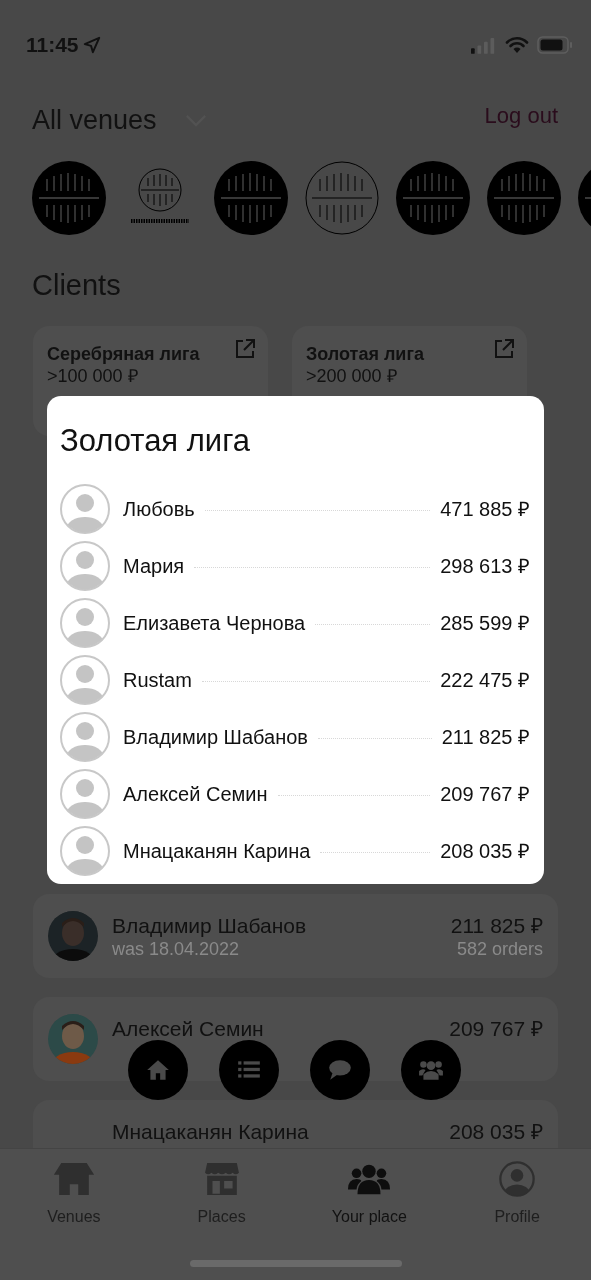  Describe the element at coordinates (485, 623) in the screenshot. I see `client-total: 285 599 ₽` at that location.